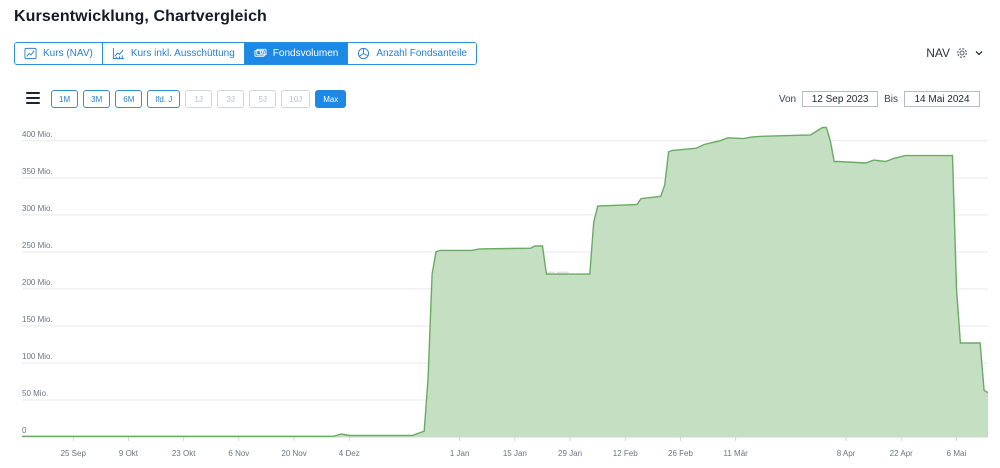  What do you see at coordinates (364, 53) in the screenshot?
I see `pie-chart-icon` at bounding box center [364, 53].